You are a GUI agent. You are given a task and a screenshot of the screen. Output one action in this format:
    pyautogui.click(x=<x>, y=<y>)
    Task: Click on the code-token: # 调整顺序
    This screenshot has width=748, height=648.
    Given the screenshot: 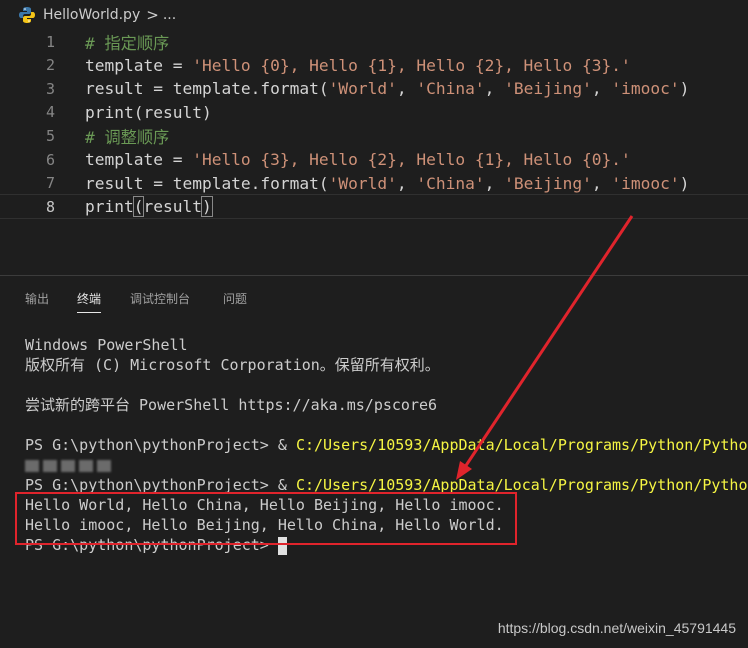 What is the action you would take?
    pyautogui.click(x=127, y=137)
    